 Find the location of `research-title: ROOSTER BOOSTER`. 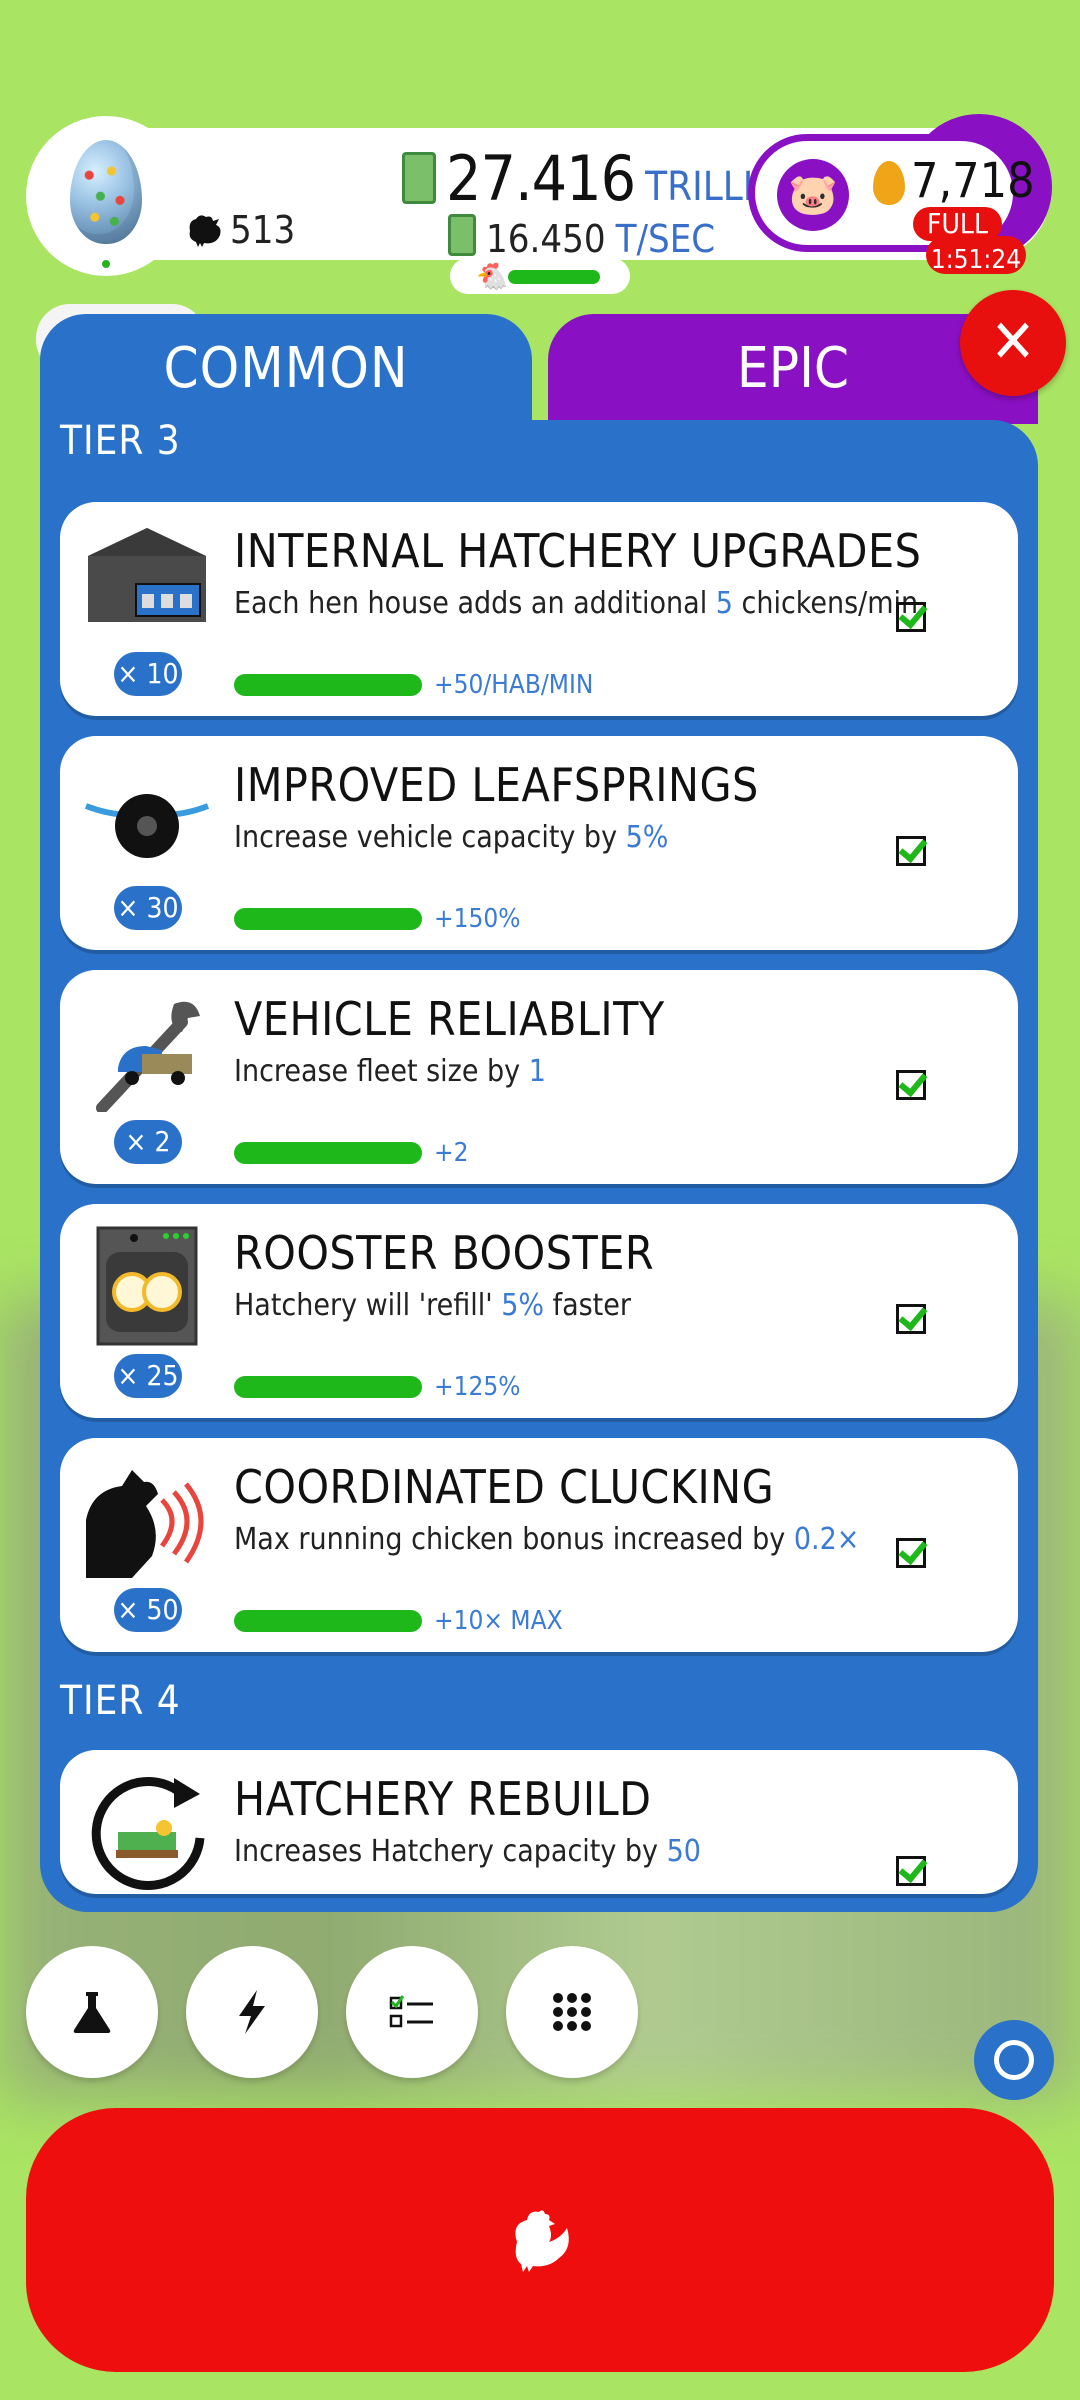

research-title: ROOSTER BOOSTER is located at coordinates (444, 1253).